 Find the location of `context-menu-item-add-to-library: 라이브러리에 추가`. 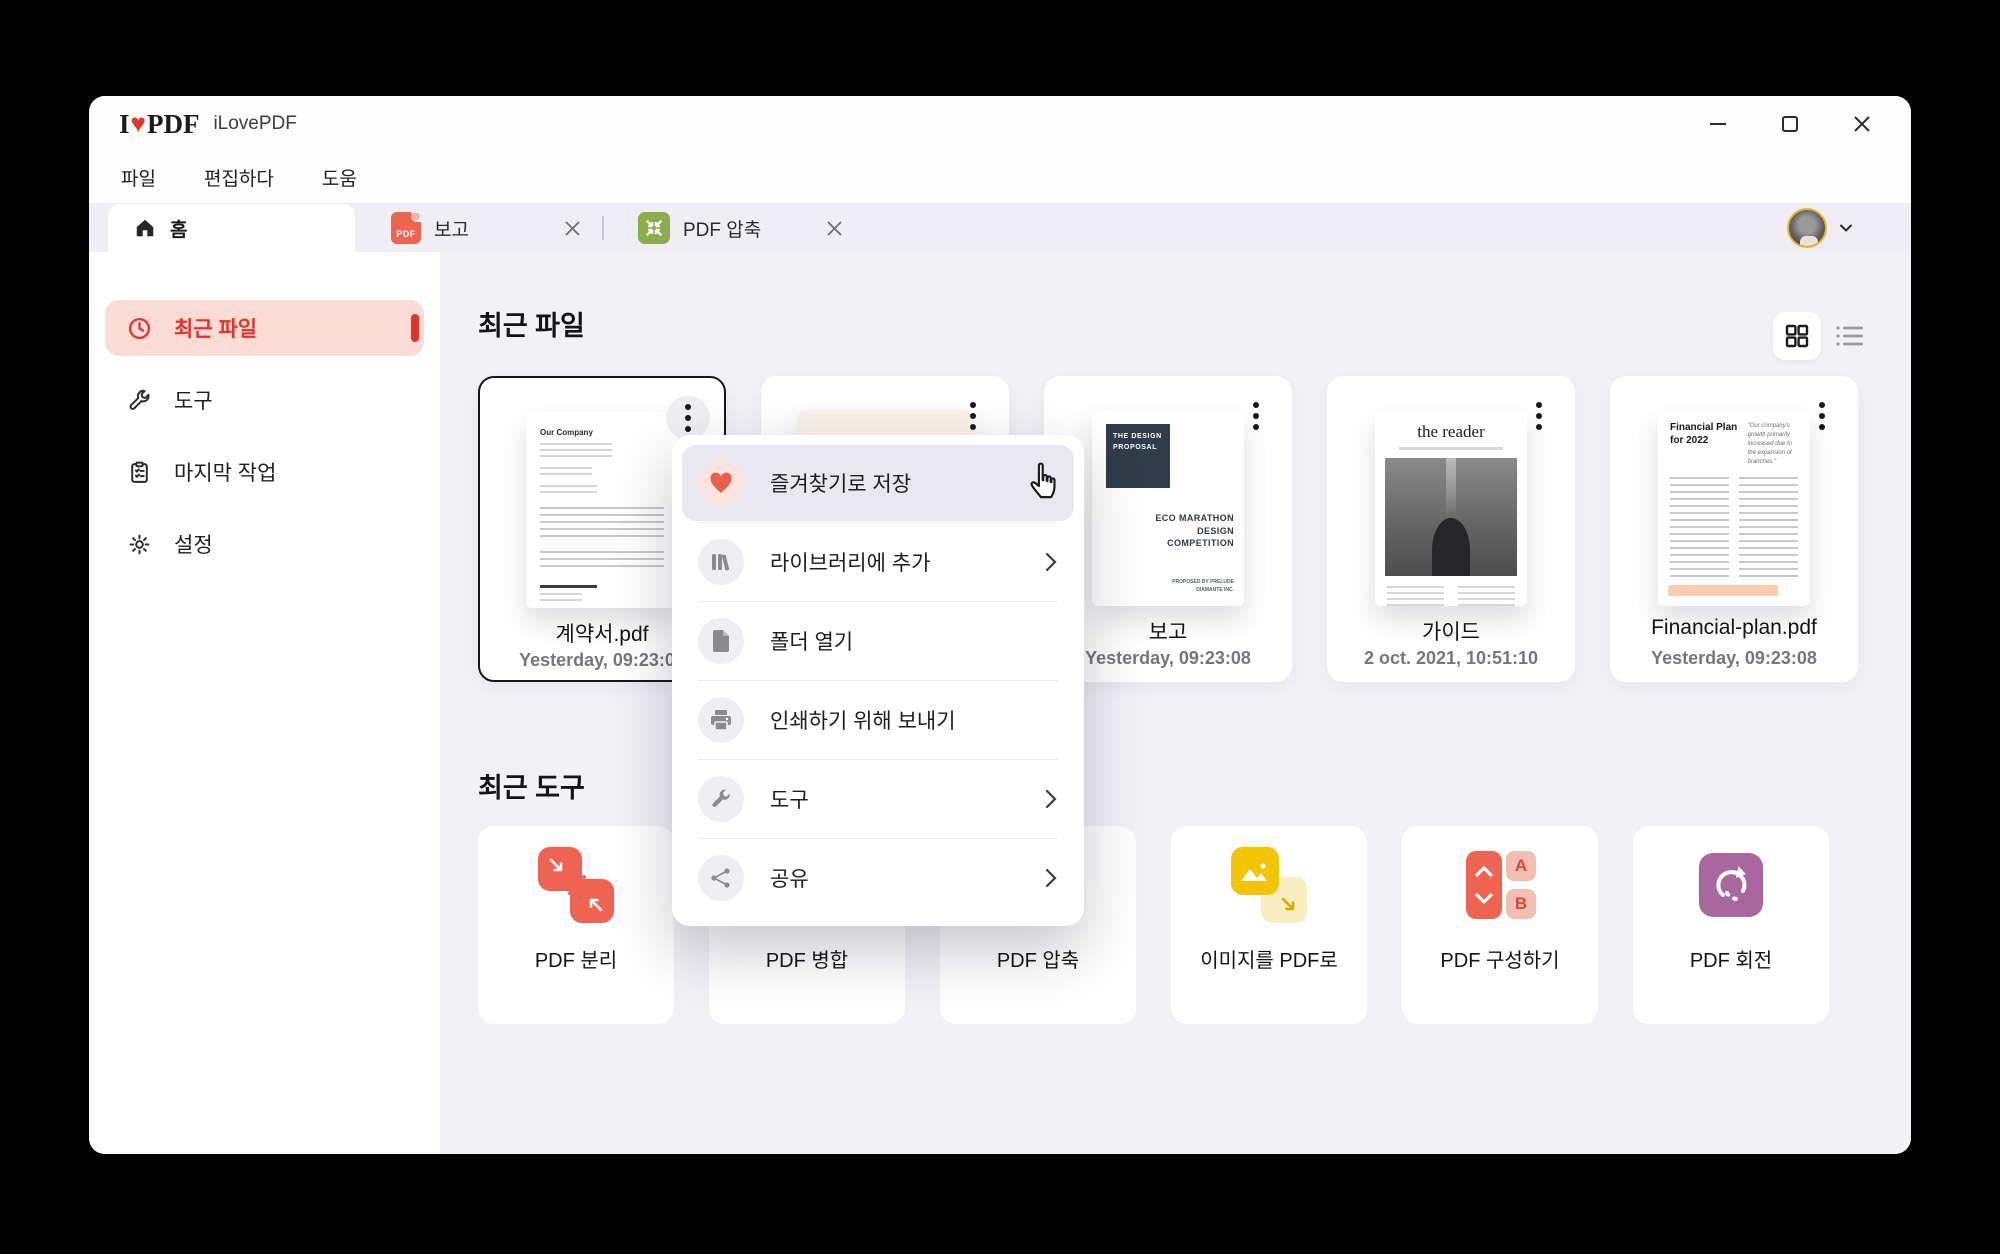

context-menu-item-add-to-library: 라이브러리에 추가 is located at coordinates (878, 562).